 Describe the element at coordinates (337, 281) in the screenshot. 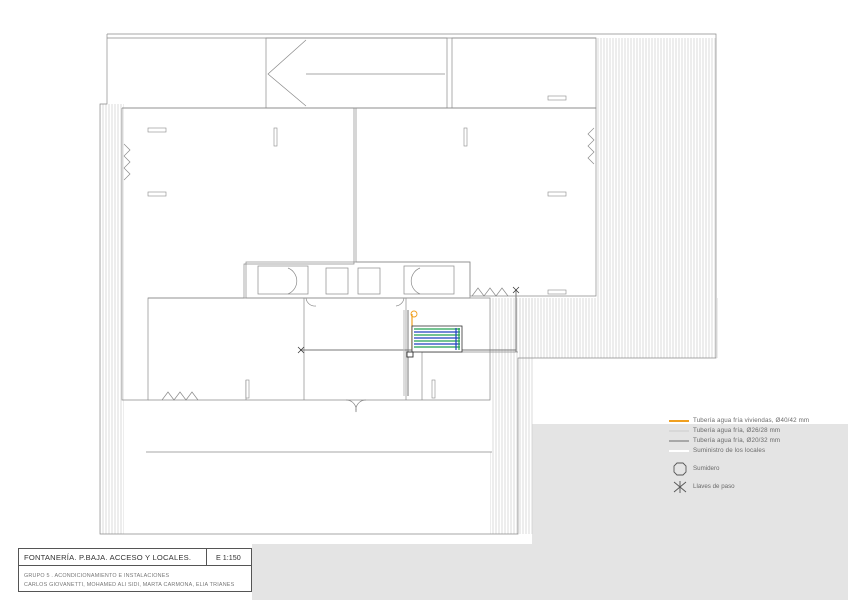

I see `lift-west` at that location.